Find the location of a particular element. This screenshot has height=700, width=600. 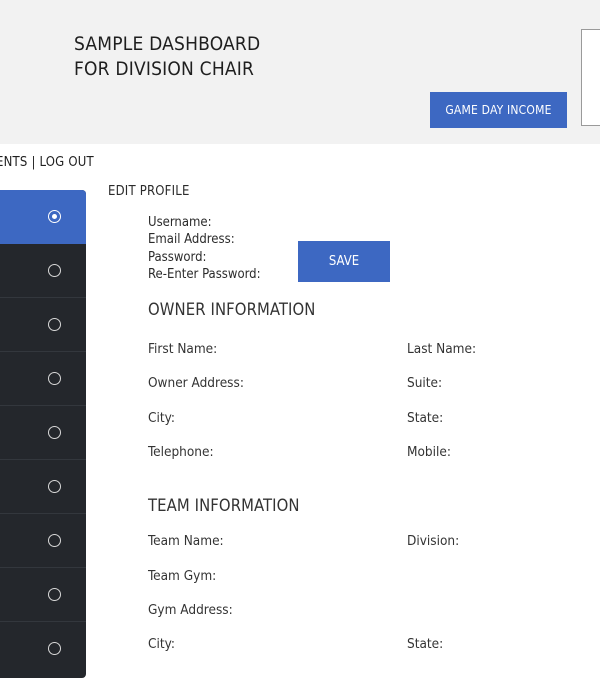

page-title-line1: SAMPLE DASHBOARD is located at coordinates (167, 44).